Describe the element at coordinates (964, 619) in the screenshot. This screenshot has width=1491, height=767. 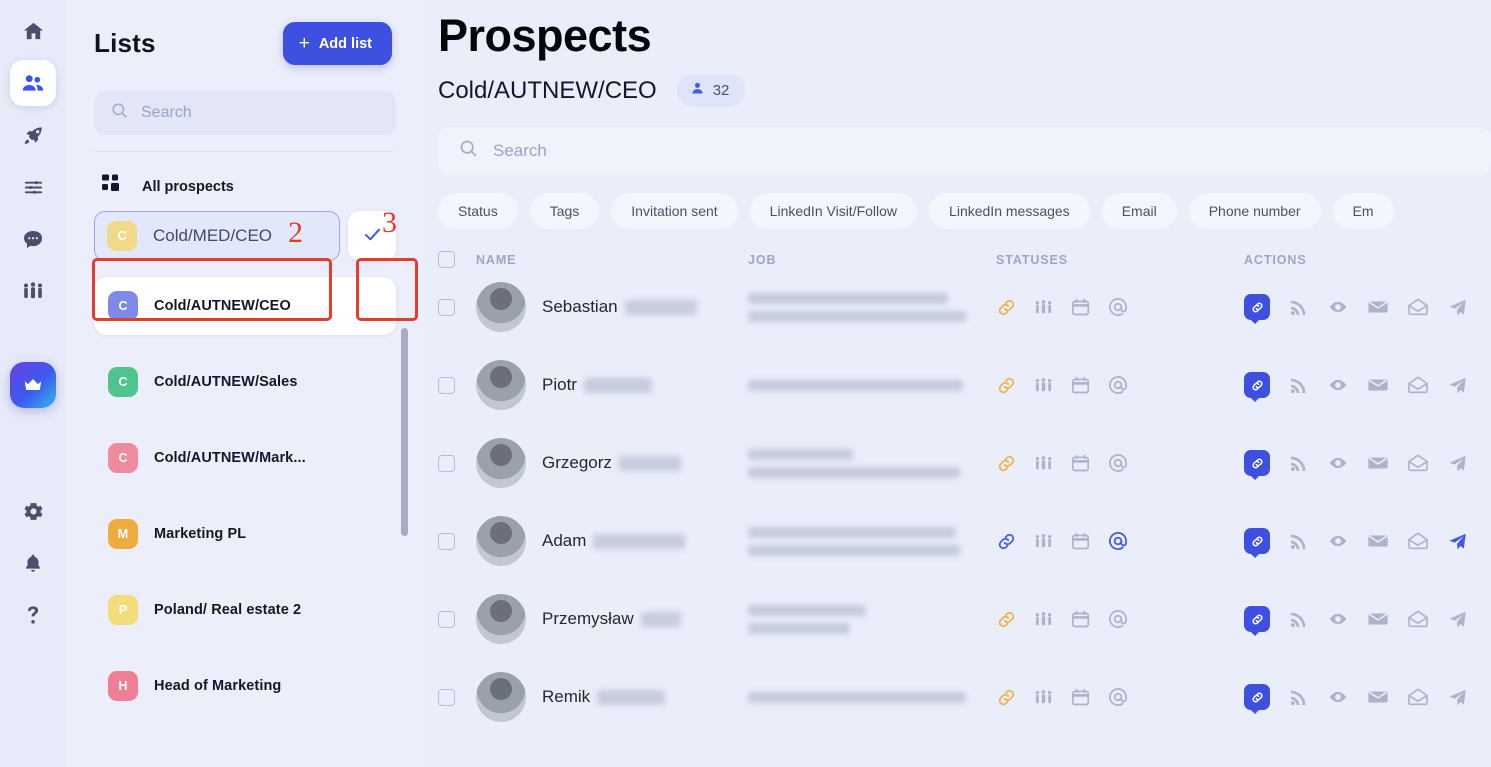
I see `table-row: Przemysław` at that location.